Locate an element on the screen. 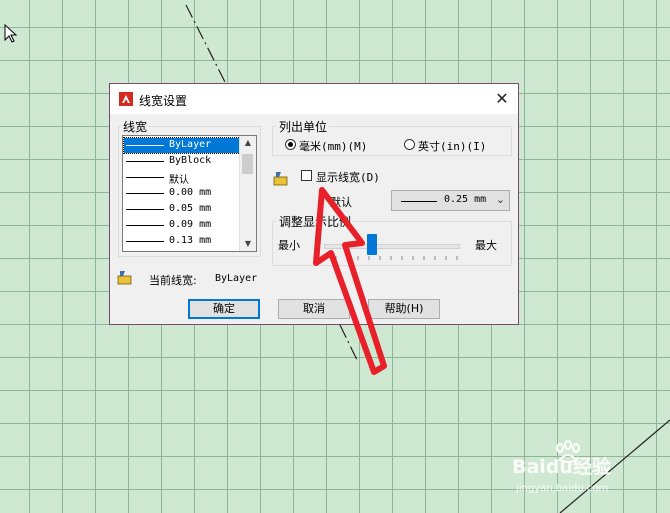 This screenshot has width=670, height=513. watermark-url: jingyan.baidu.com is located at coordinates (562, 488).